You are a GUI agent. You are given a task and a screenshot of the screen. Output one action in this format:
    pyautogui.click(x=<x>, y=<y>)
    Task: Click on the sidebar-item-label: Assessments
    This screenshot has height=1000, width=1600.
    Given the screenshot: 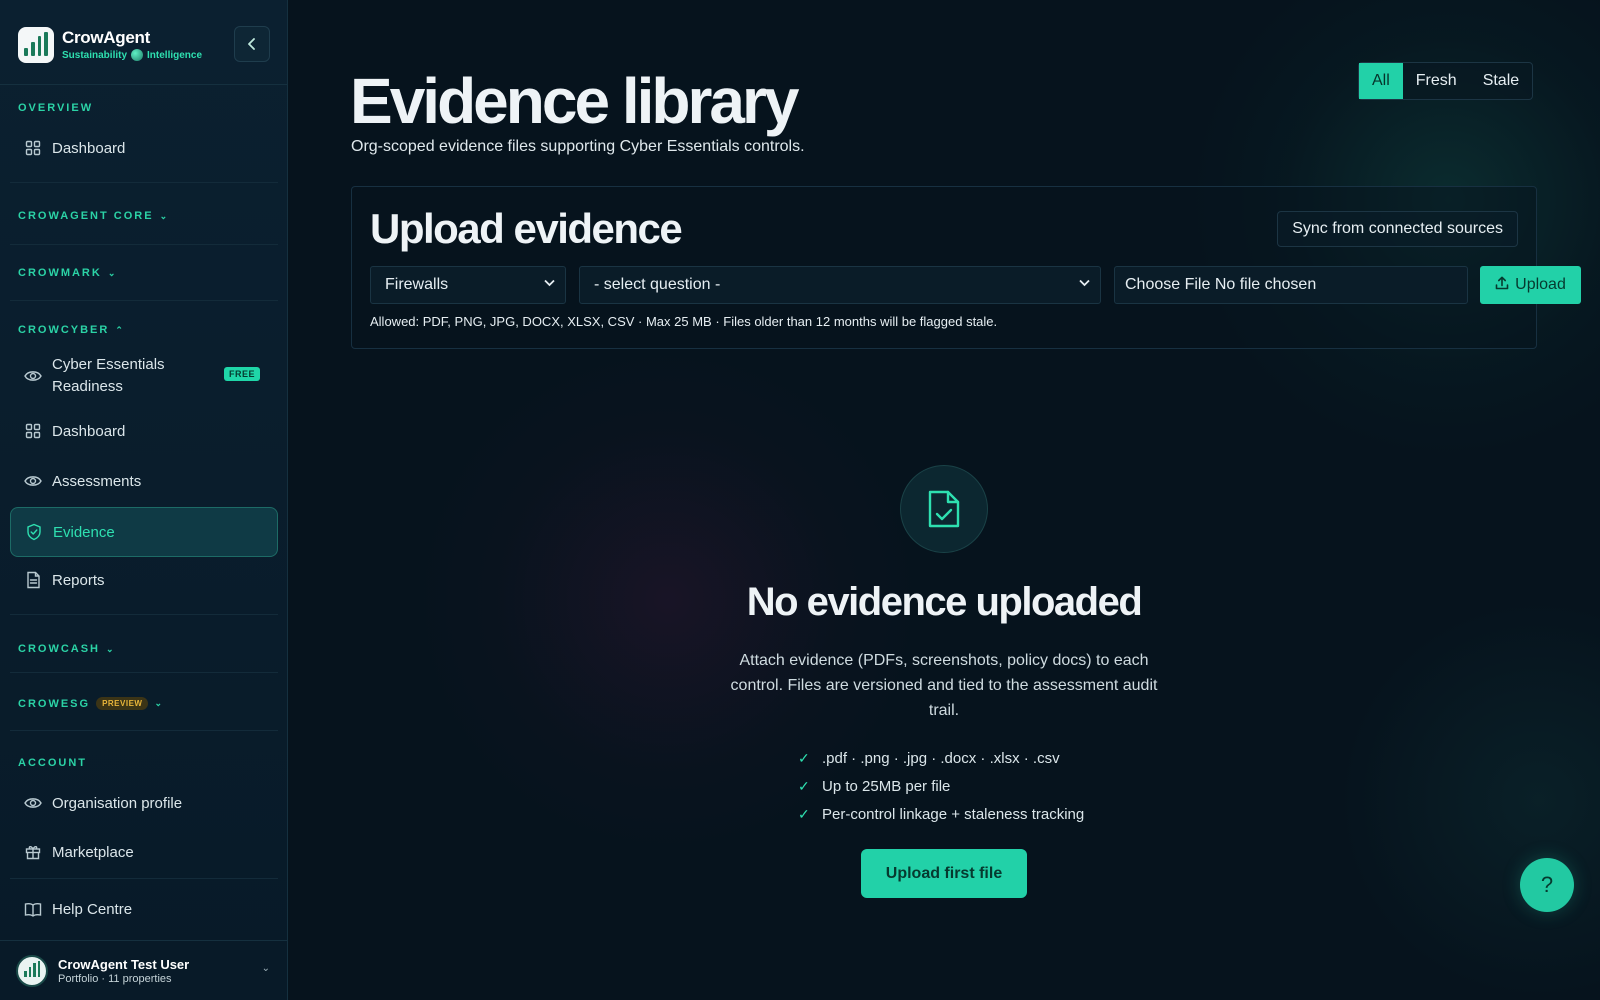 What is the action you would take?
    pyautogui.click(x=97, y=481)
    